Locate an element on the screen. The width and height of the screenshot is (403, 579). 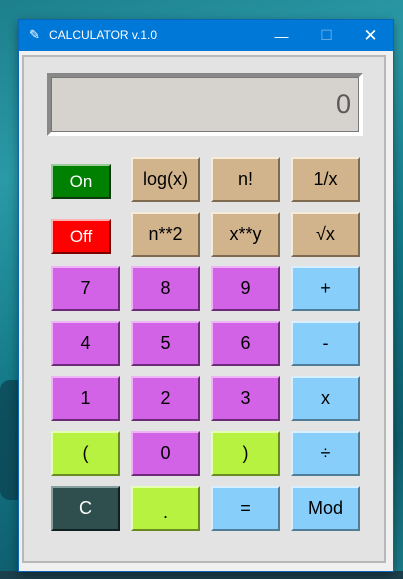
power-button: x**y is located at coordinates (245, 234).